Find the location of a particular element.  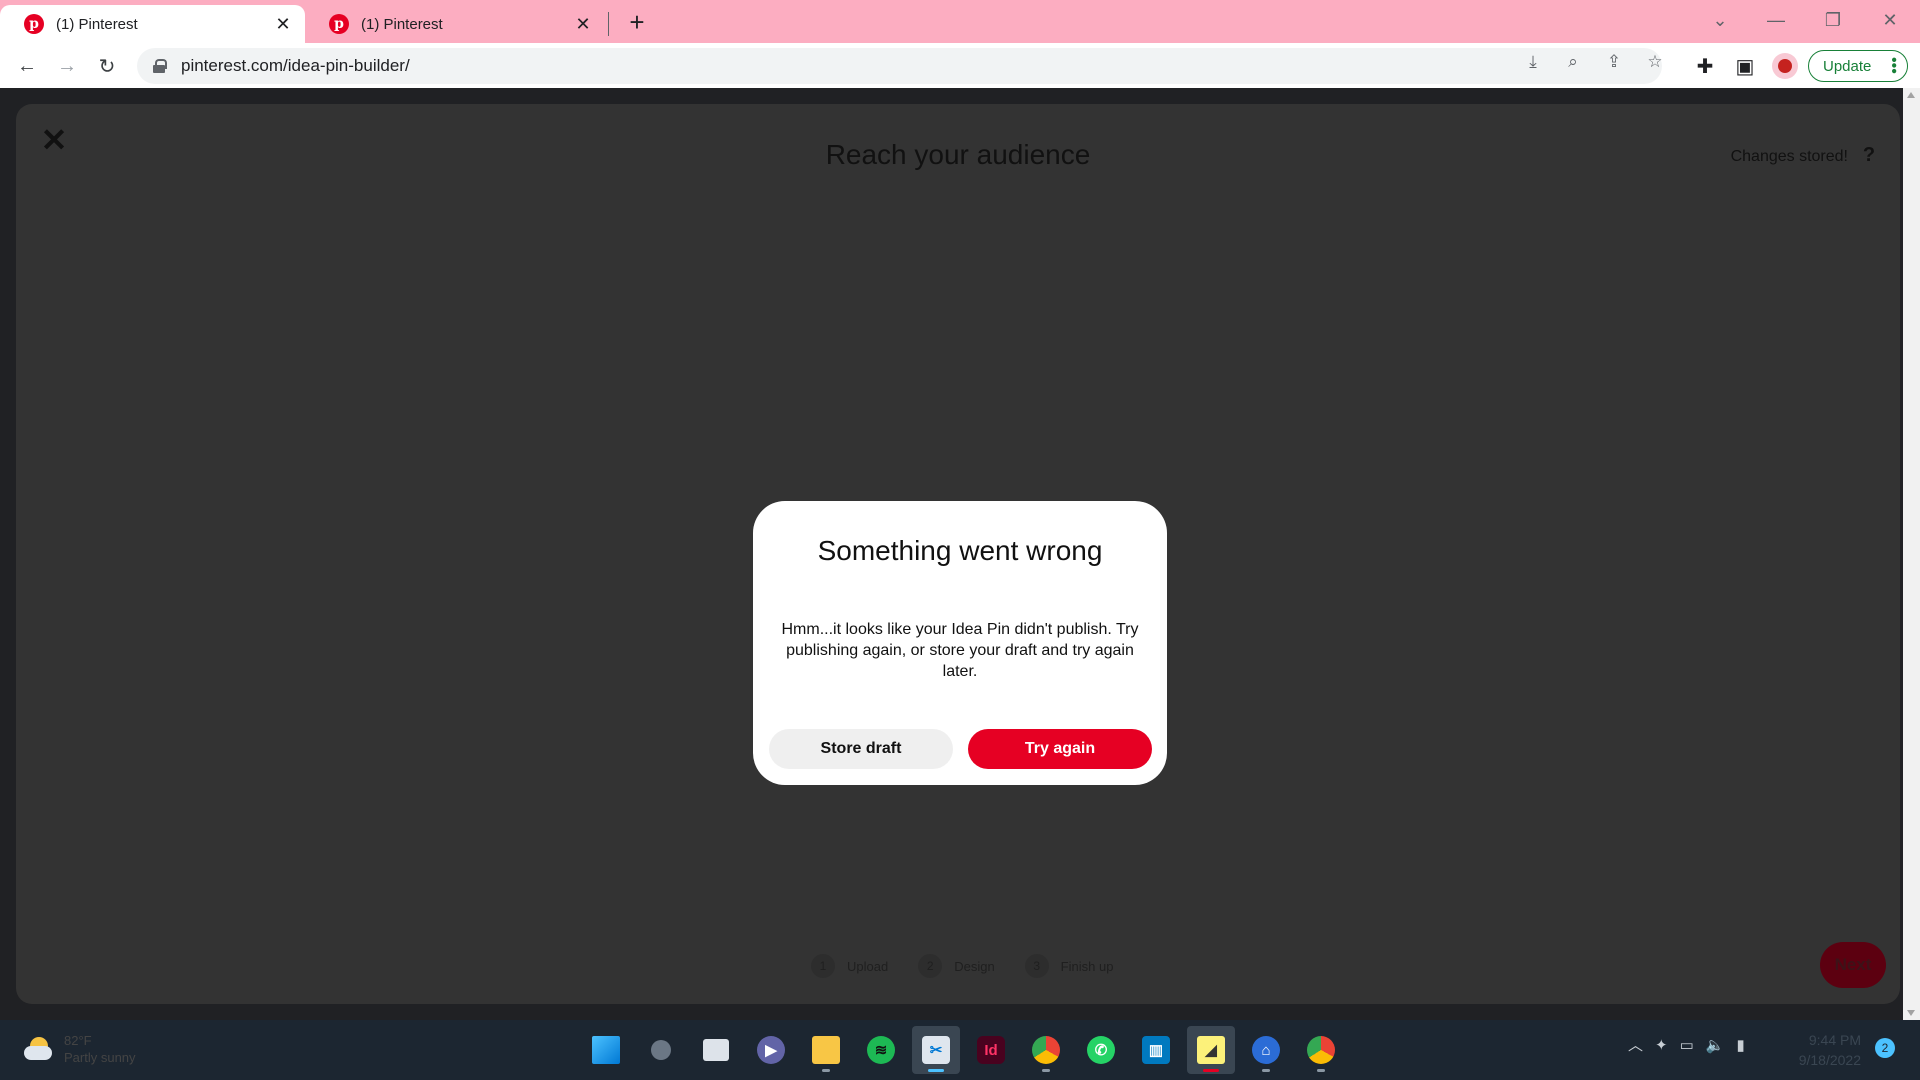

folder-icon is located at coordinates (826, 1050).